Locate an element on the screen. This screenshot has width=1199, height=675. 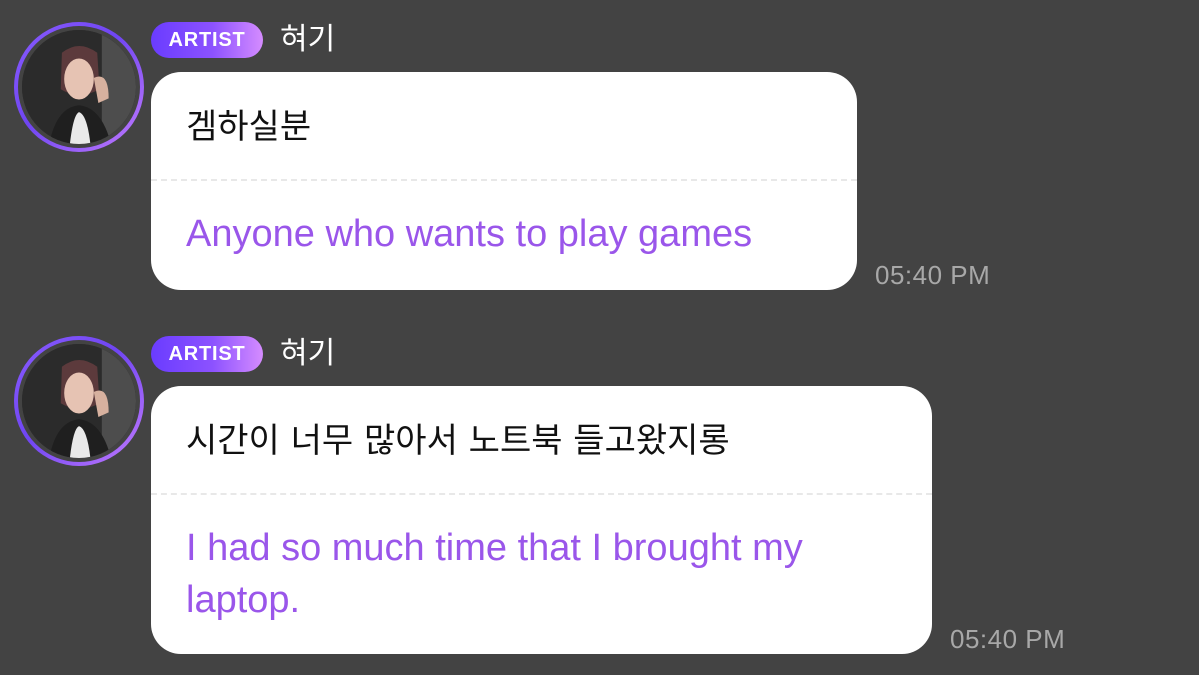
original-message-text: 시간이 너무 많아서 노트북 들고왔지롱 is located at coordinates (458, 441).